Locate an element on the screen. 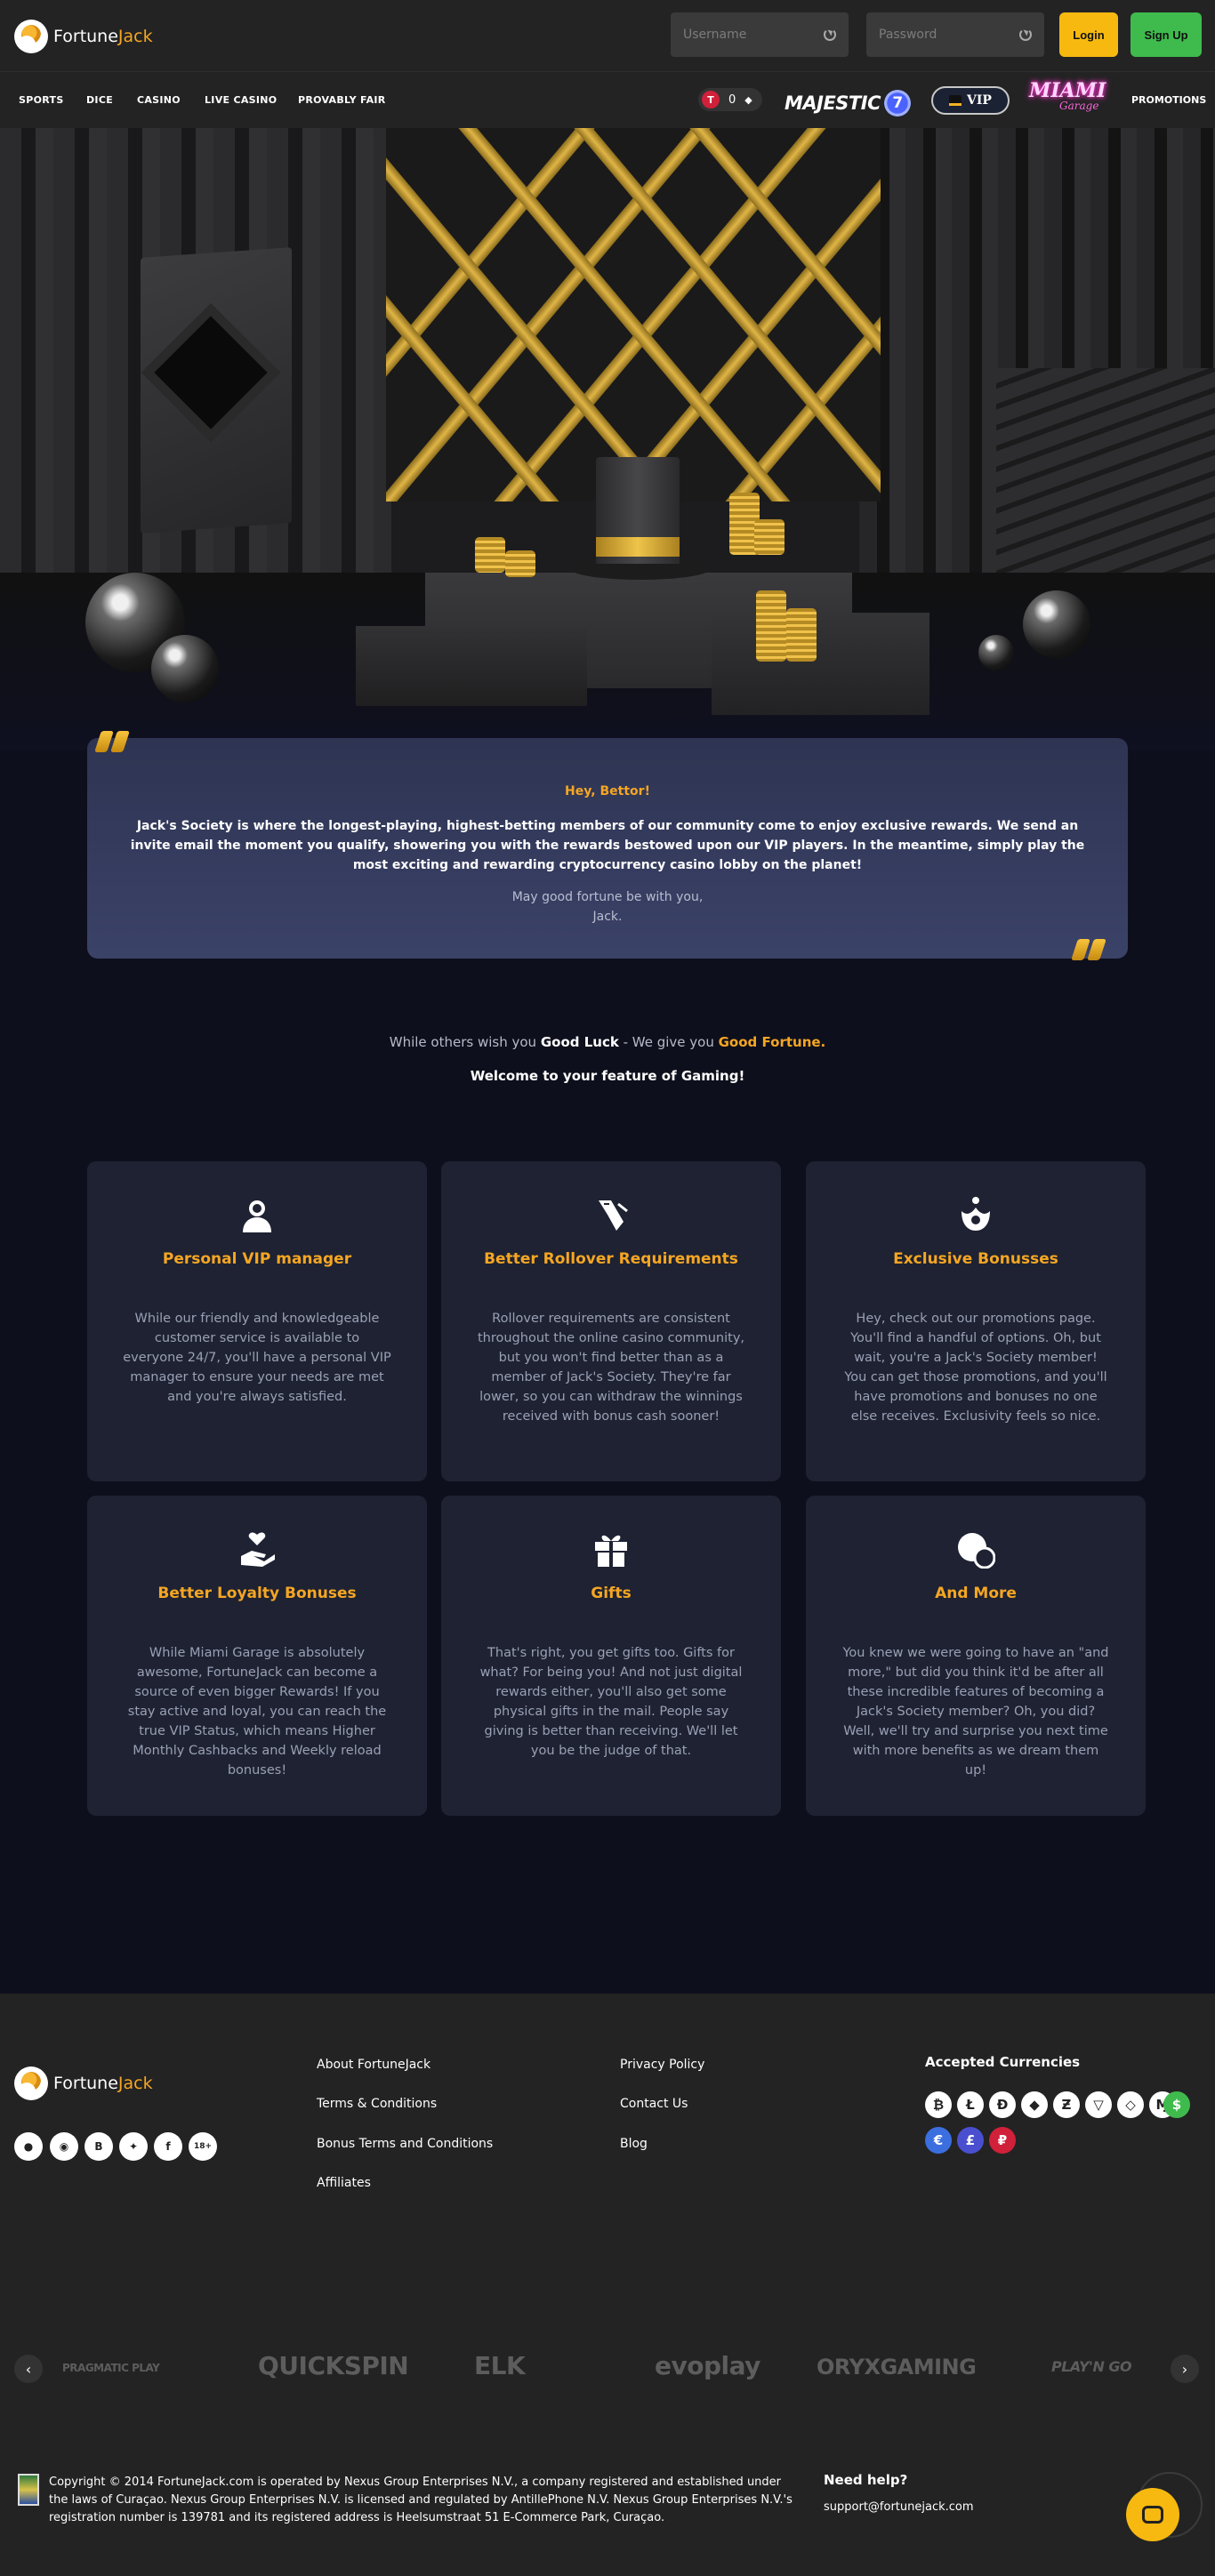  footer-link-affiliates: Affiliates is located at coordinates (344, 2183).